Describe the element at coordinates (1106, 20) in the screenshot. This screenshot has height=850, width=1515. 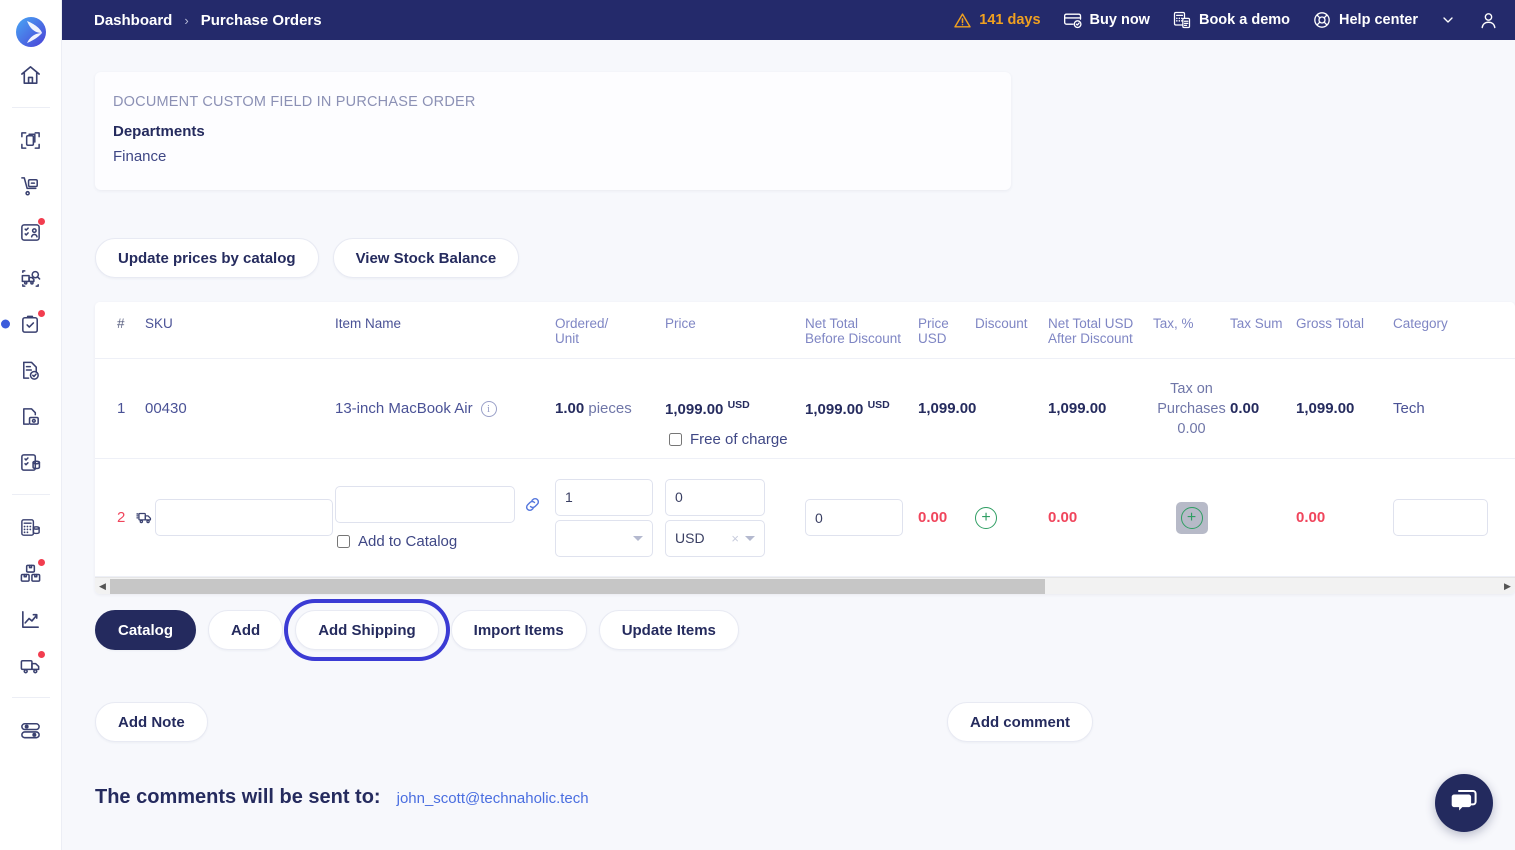
I see `buy-now-button: Buy now` at that location.